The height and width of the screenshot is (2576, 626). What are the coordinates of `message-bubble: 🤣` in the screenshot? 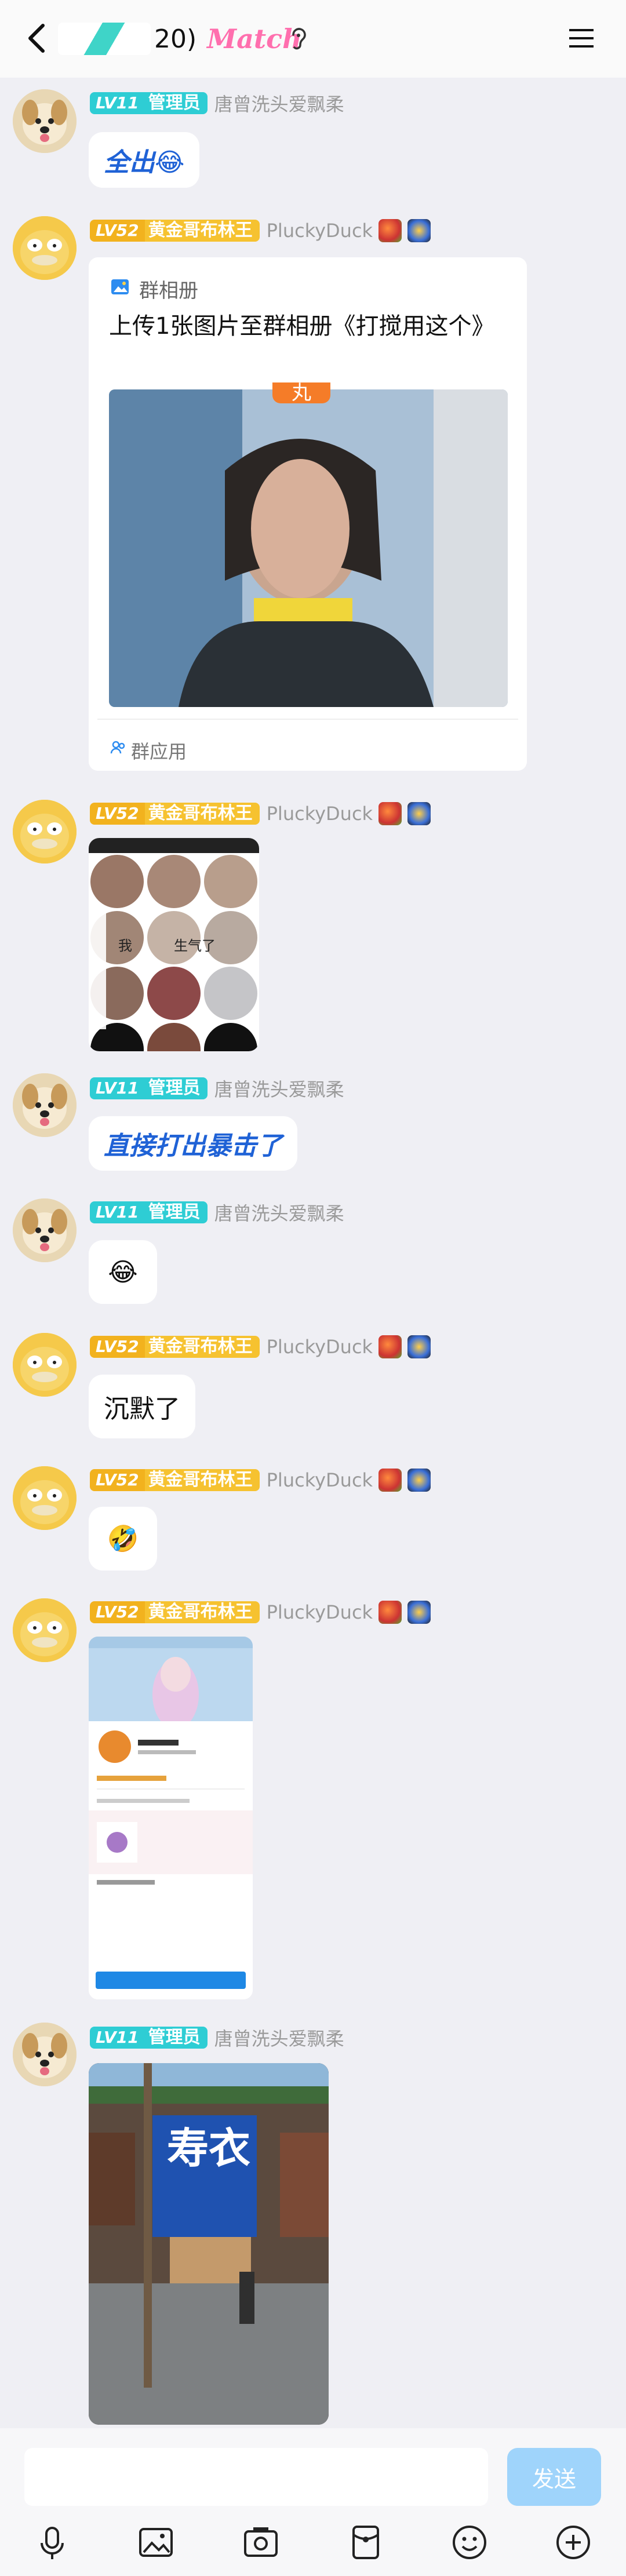 It's located at (123, 1539).